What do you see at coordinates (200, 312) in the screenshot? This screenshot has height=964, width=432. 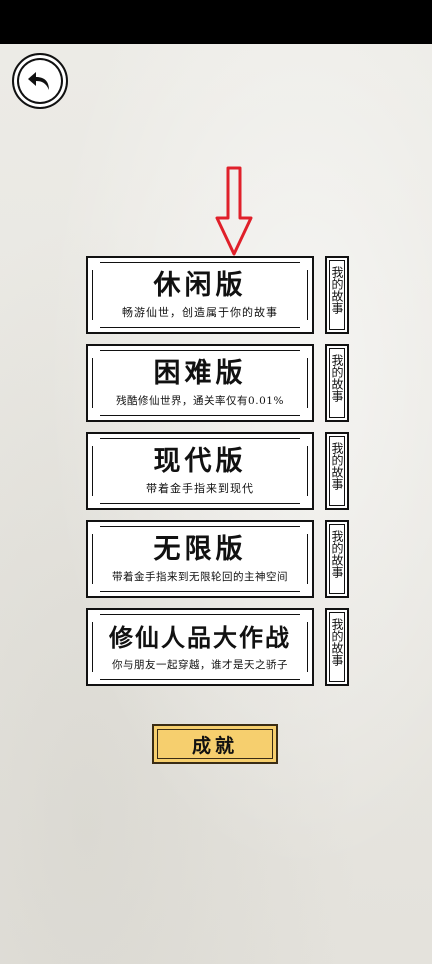 I see `mode-subtitle: 畅游仙世，创造属于你的故事` at bounding box center [200, 312].